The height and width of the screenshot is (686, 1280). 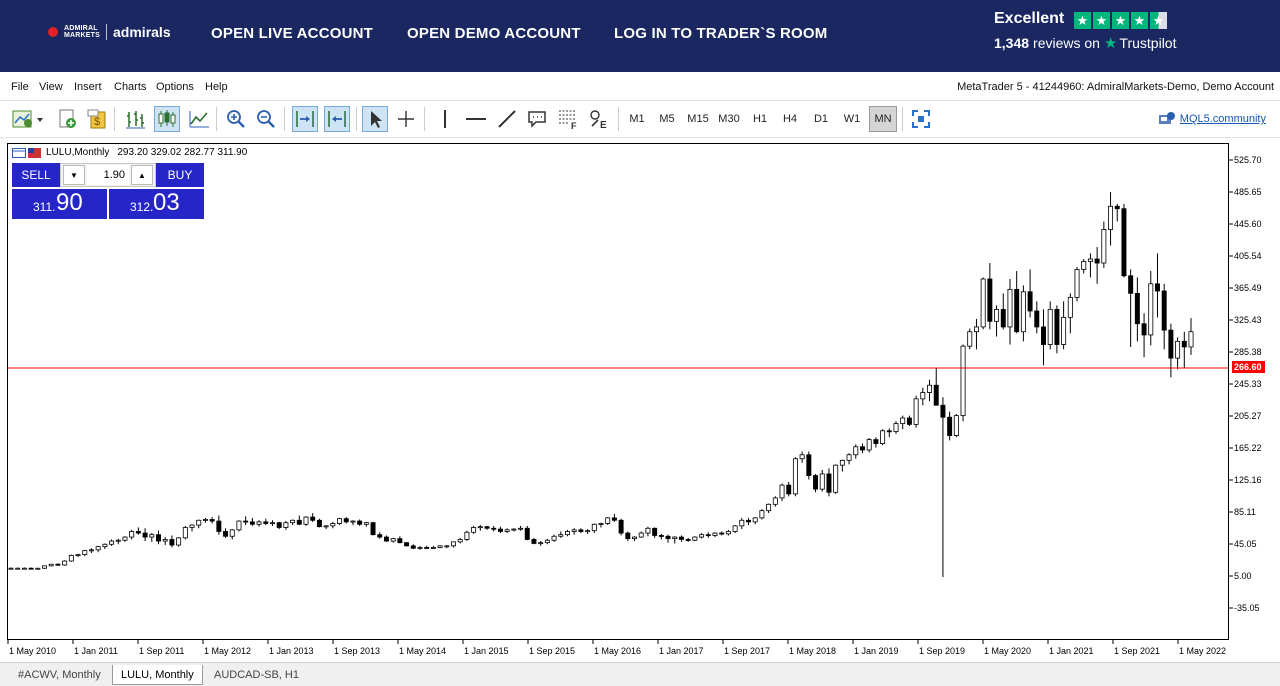 What do you see at coordinates (667, 119) in the screenshot?
I see `timeframe-m5: M5` at bounding box center [667, 119].